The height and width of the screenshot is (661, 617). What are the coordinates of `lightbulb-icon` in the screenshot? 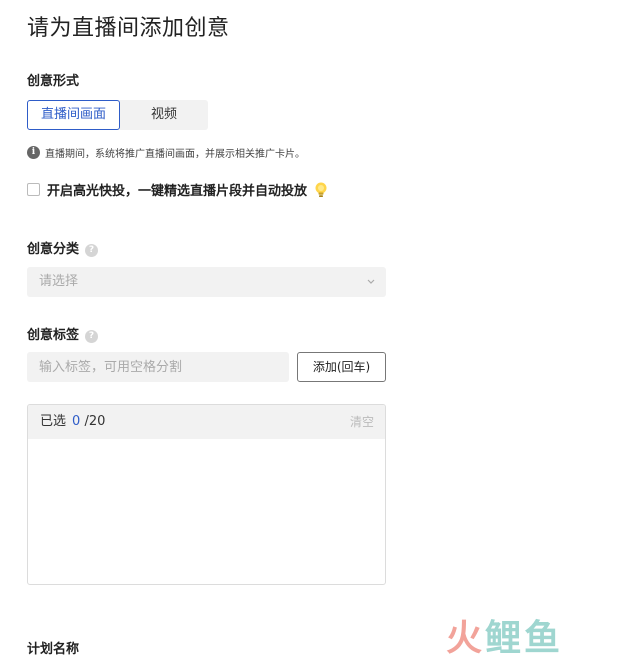 It's located at (321, 189).